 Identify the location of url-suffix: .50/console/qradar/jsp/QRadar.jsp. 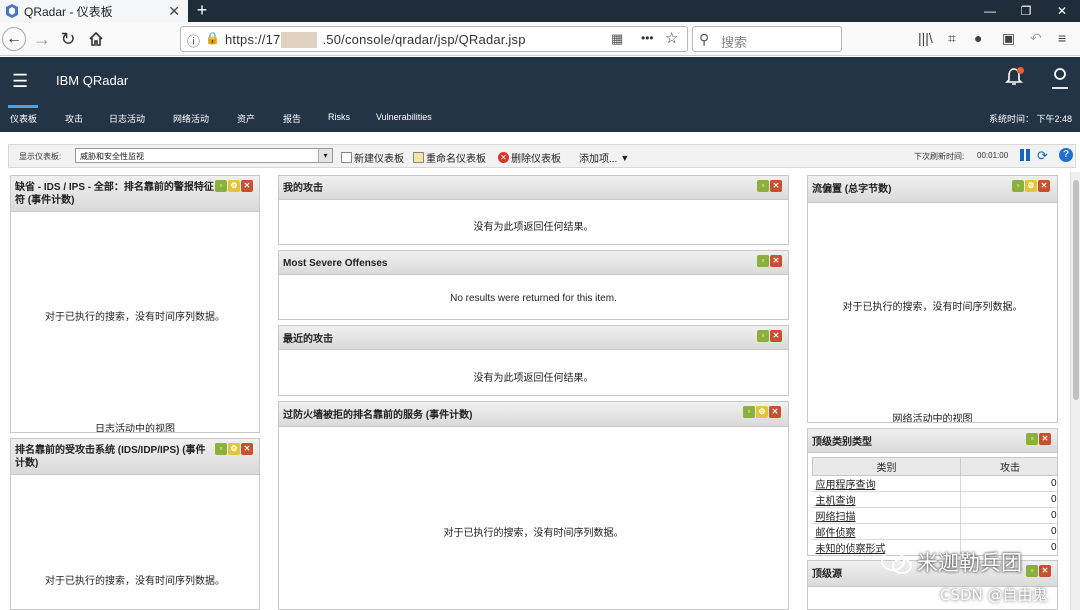
(424, 39).